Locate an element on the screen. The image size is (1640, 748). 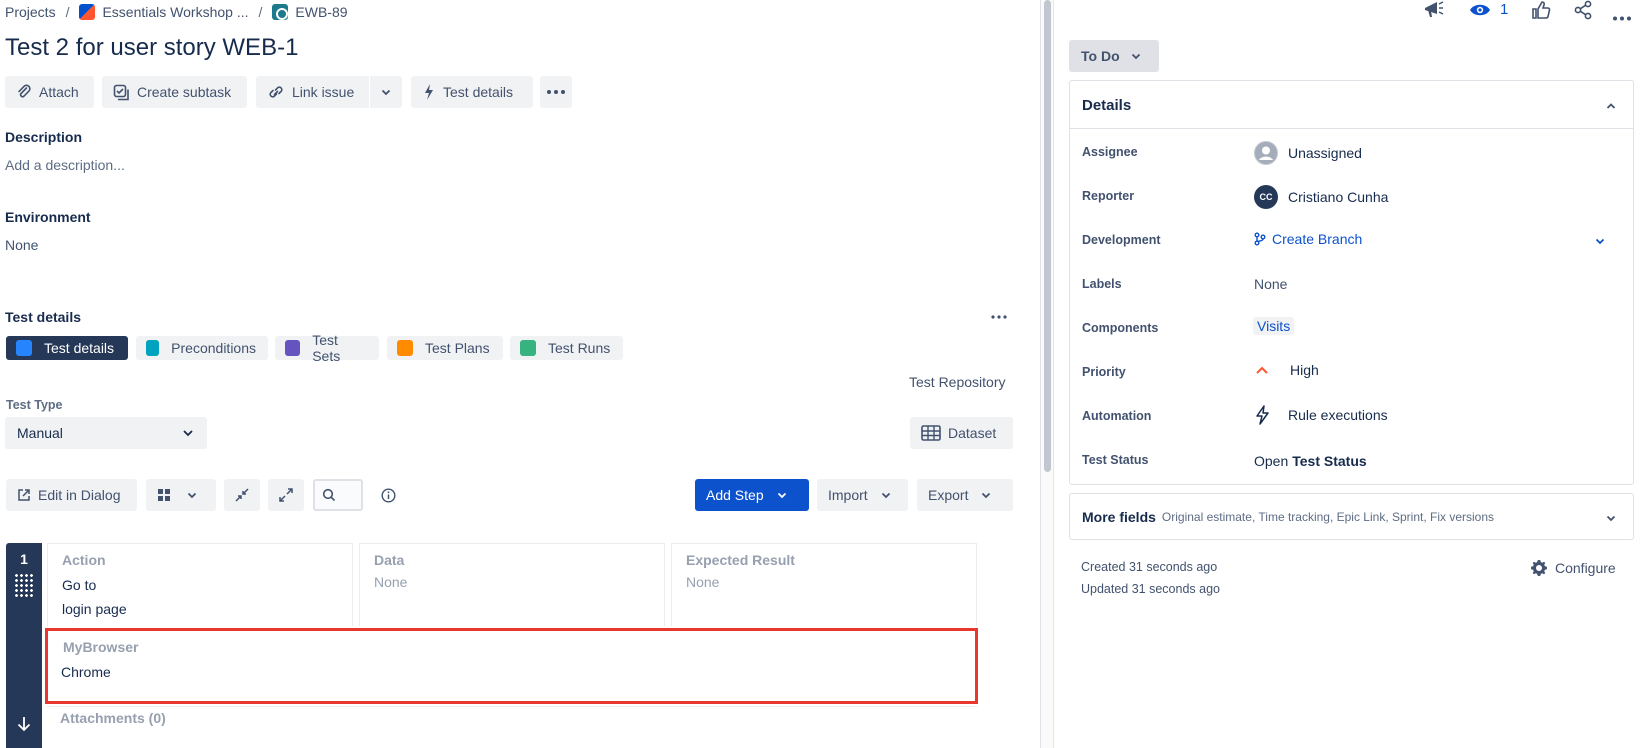
assignee-value: Unassigned is located at coordinates (1308, 153).